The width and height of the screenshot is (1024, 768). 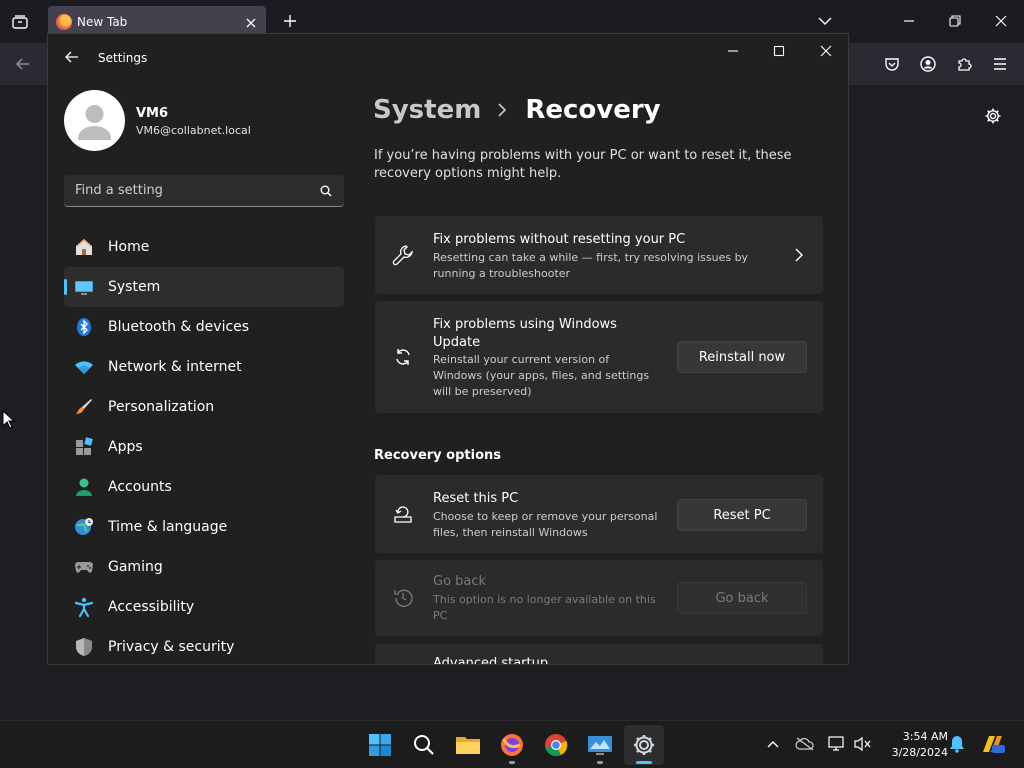 I want to click on volume-icon, so click(x=863, y=744).